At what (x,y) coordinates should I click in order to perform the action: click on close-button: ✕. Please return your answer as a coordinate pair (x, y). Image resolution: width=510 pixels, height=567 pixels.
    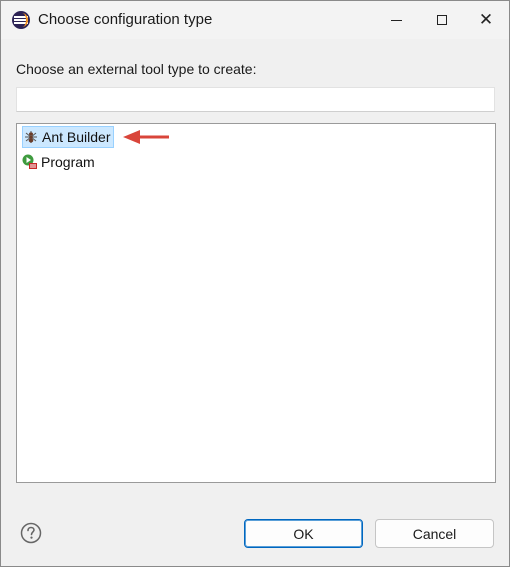
    Looking at the image, I should click on (486, 20).